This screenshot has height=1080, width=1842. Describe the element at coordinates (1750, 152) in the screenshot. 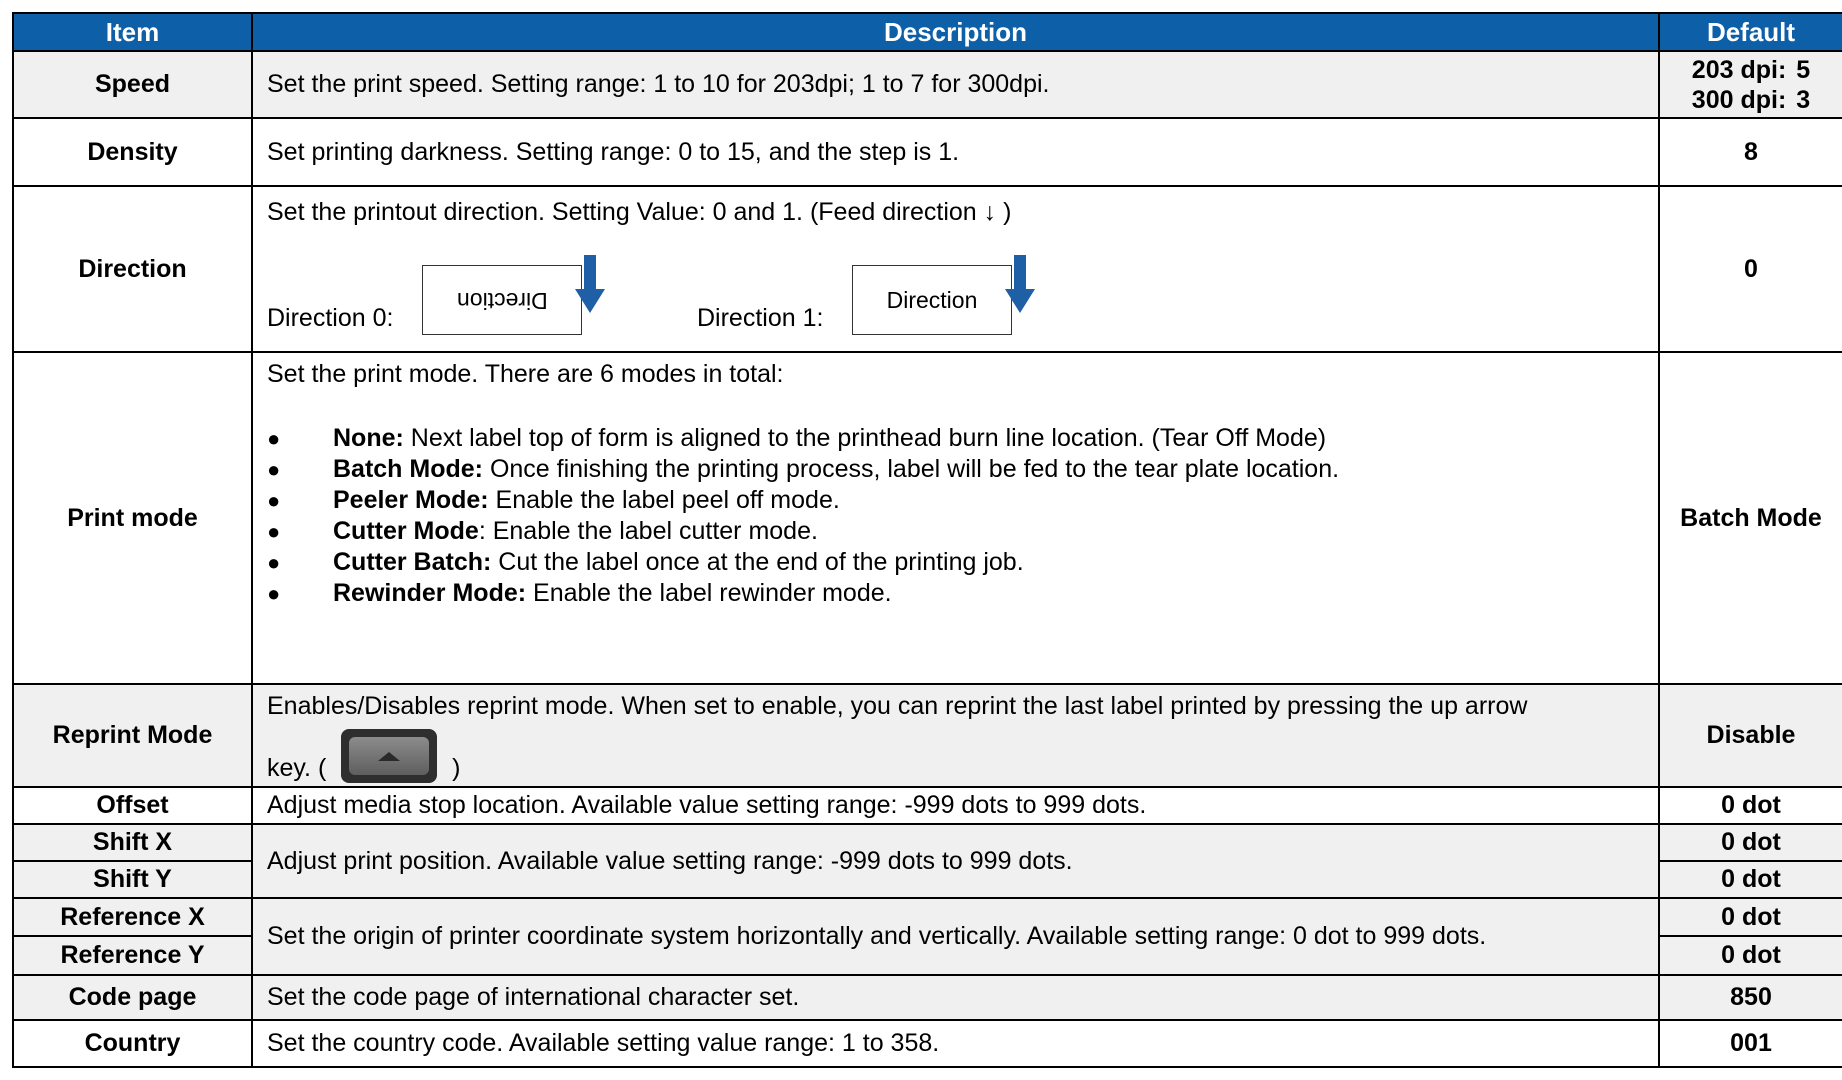

I see `default-density: 8` at that location.